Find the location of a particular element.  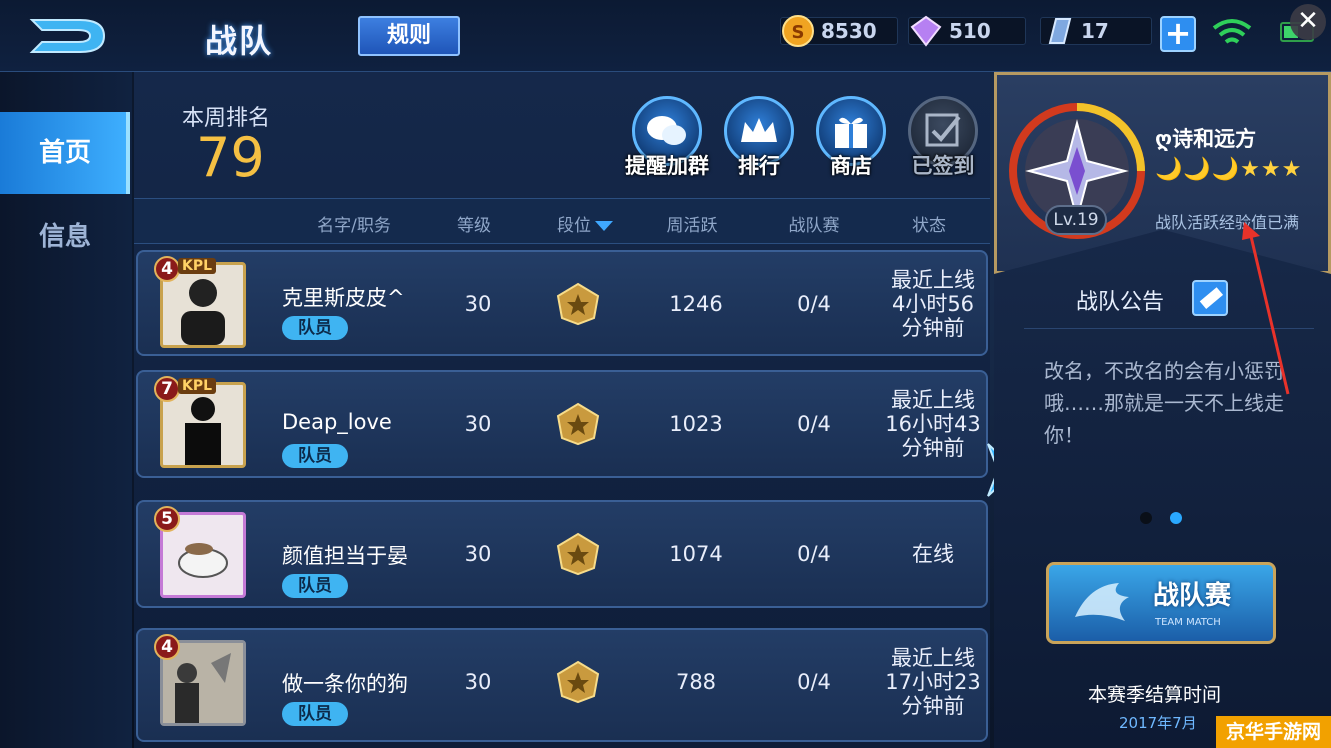

ticket-counter: 17 is located at coordinates (1096, 31).